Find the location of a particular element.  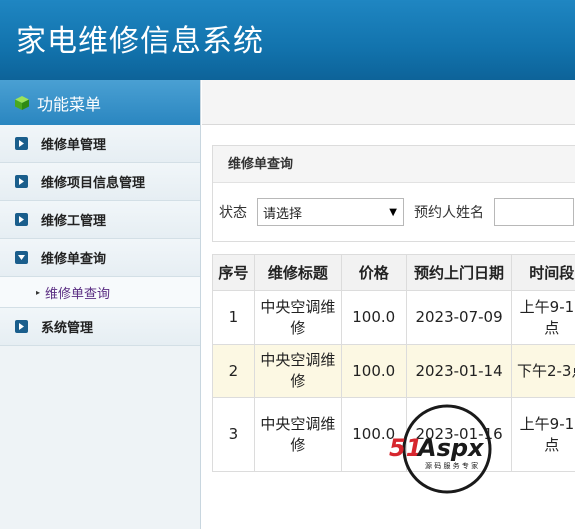

arrow-down-icon is located at coordinates (21, 257).